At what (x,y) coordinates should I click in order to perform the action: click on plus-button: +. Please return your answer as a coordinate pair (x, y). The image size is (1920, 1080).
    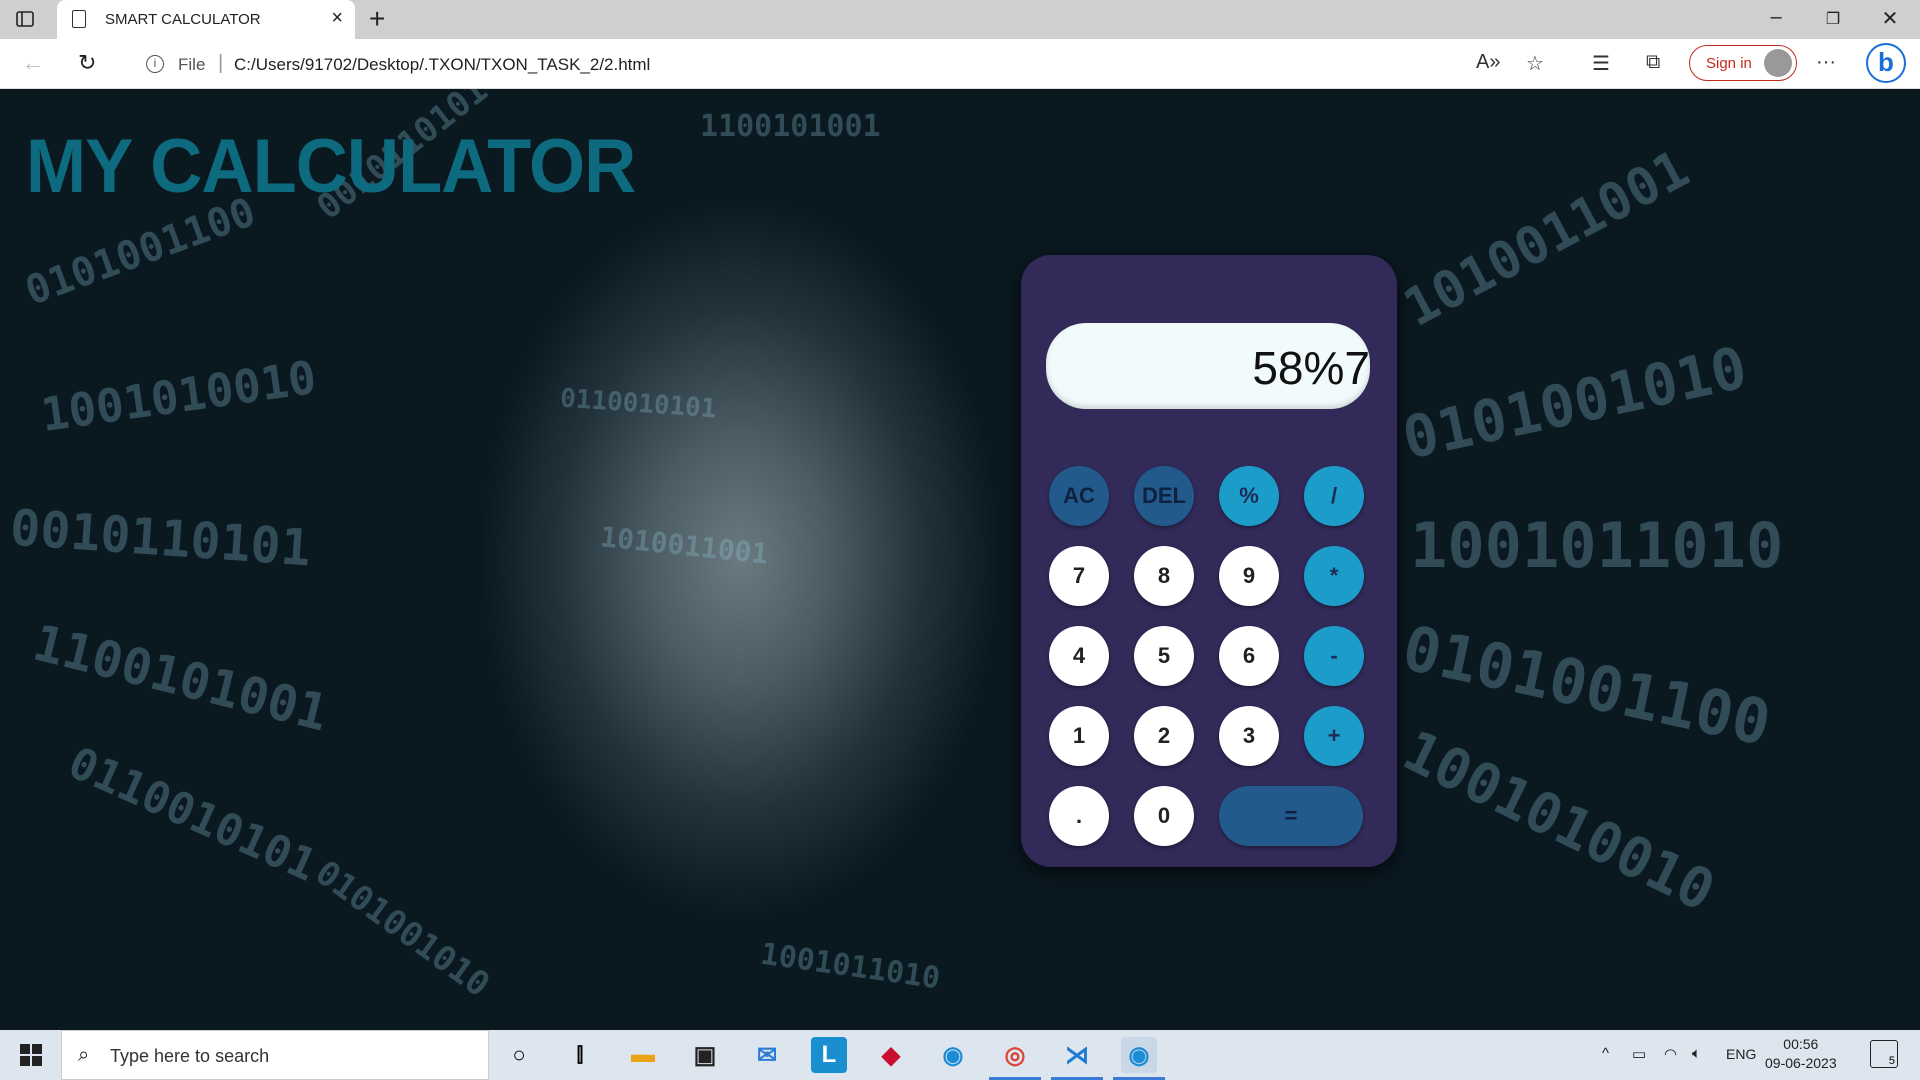
    Looking at the image, I should click on (1334, 736).